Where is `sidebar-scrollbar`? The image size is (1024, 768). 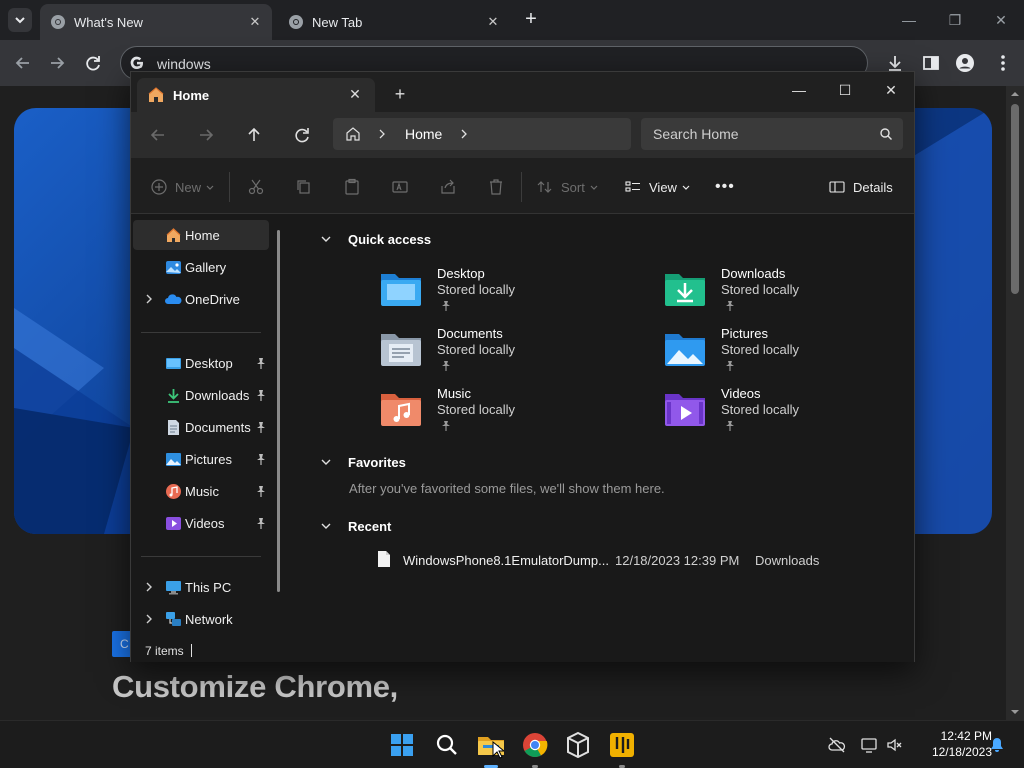
sidebar-scrollbar is located at coordinates (278, 411).